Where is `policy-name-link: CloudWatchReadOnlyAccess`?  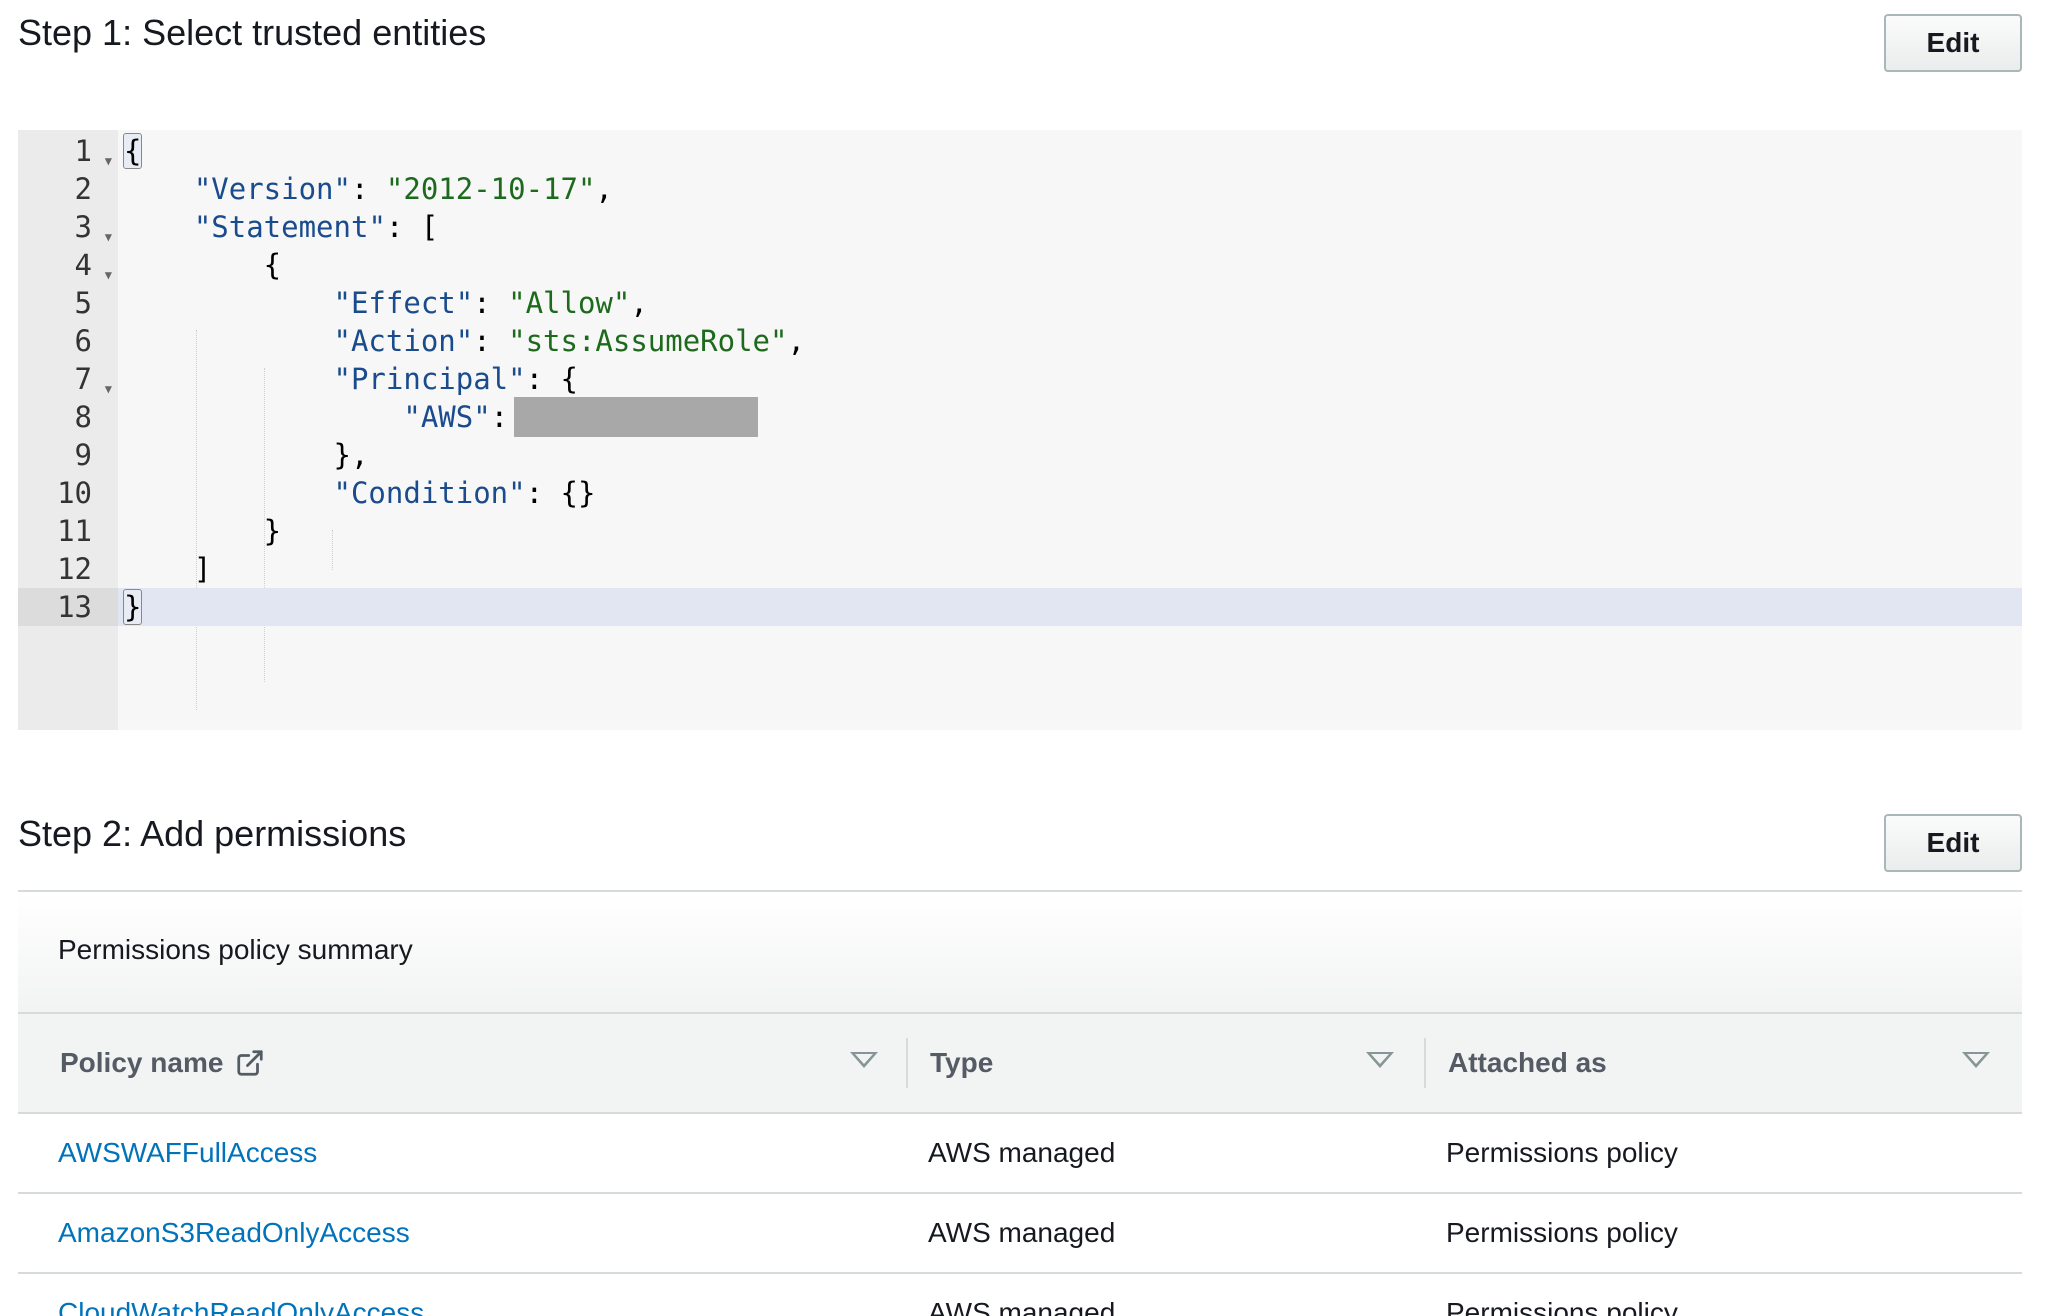 policy-name-link: CloudWatchReadOnlyAccess is located at coordinates (241, 1295).